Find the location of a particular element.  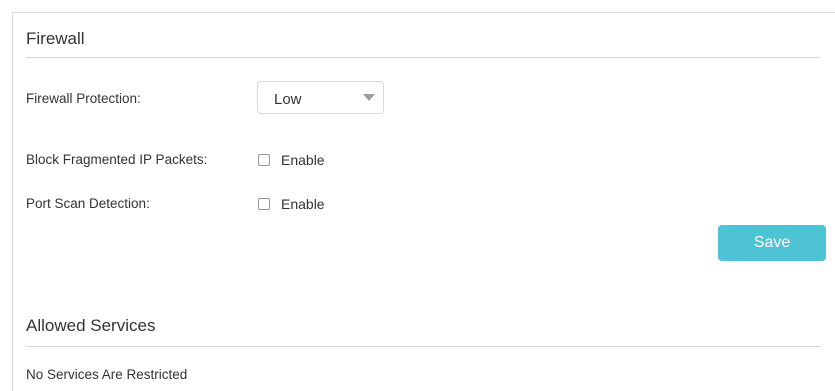

firewall-section-divider is located at coordinates (423, 57).